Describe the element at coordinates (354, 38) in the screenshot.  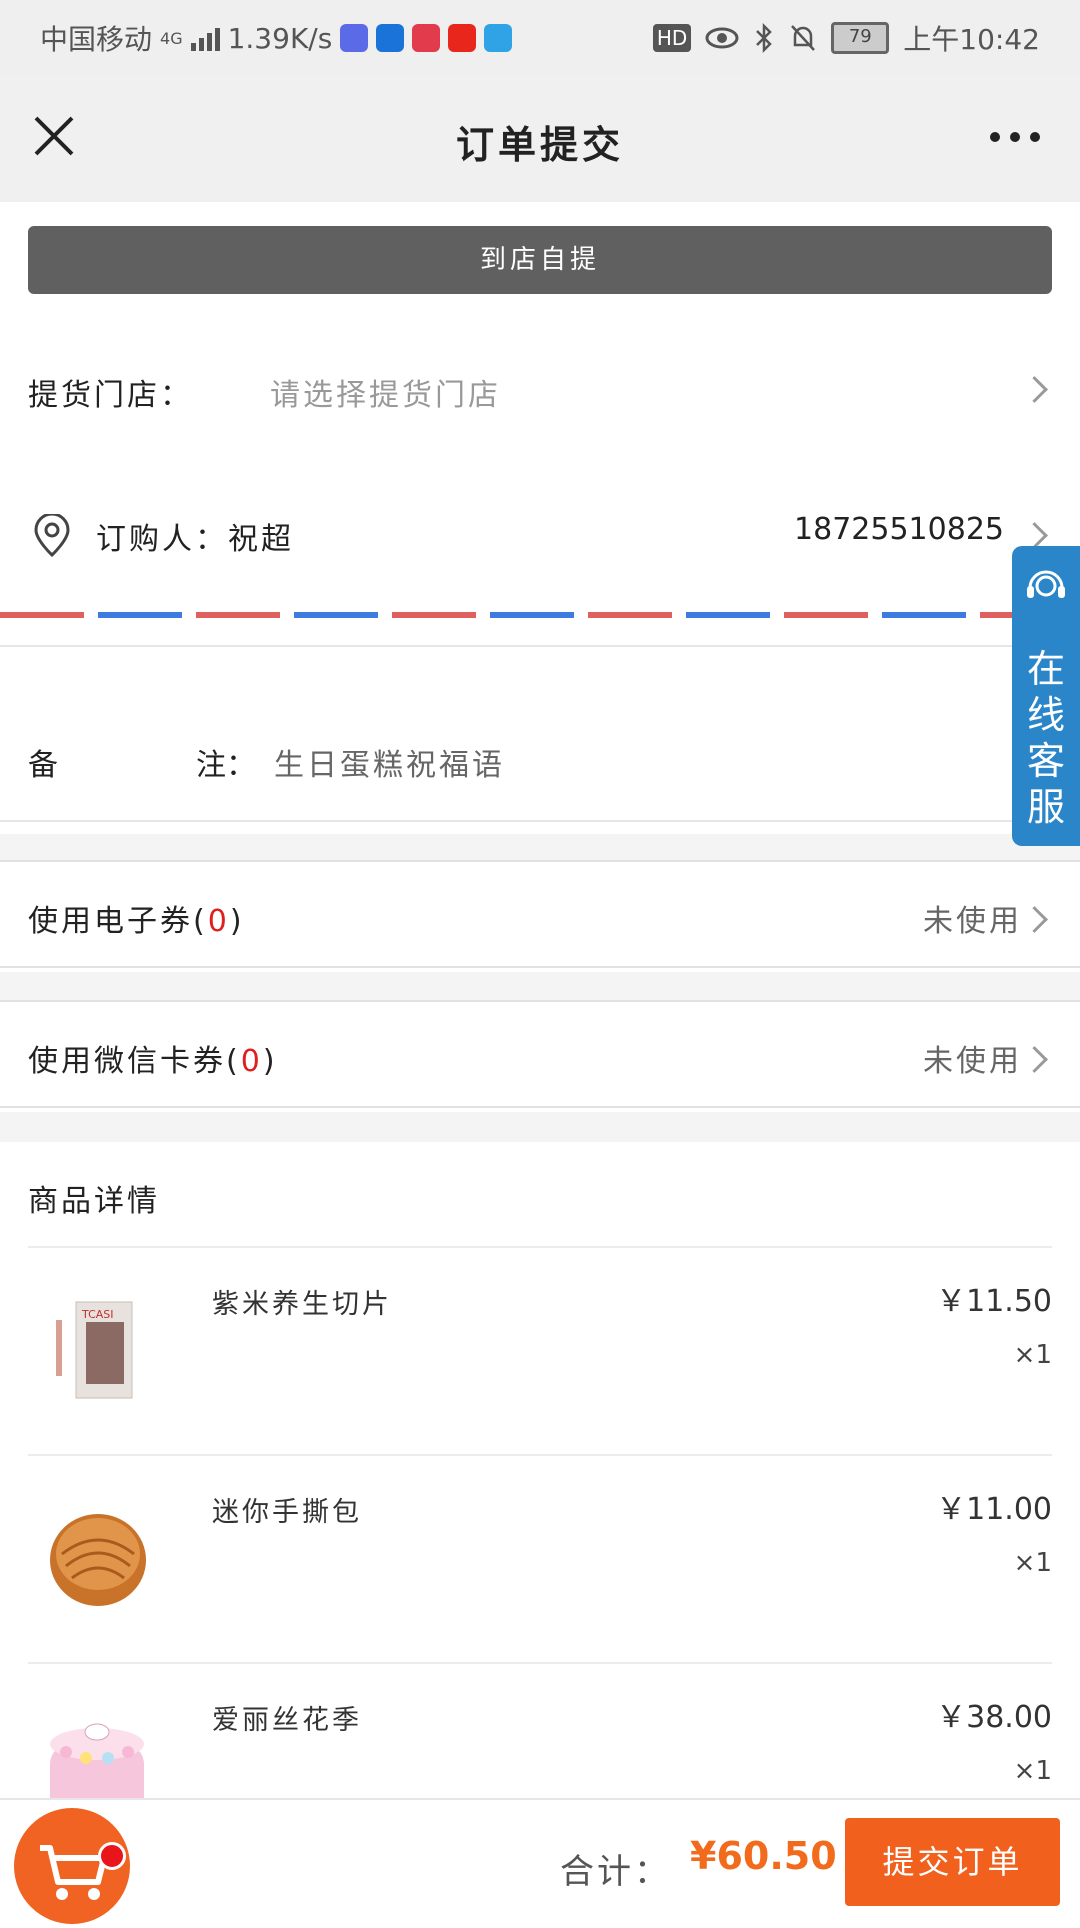
I see `music-app-icon` at that location.